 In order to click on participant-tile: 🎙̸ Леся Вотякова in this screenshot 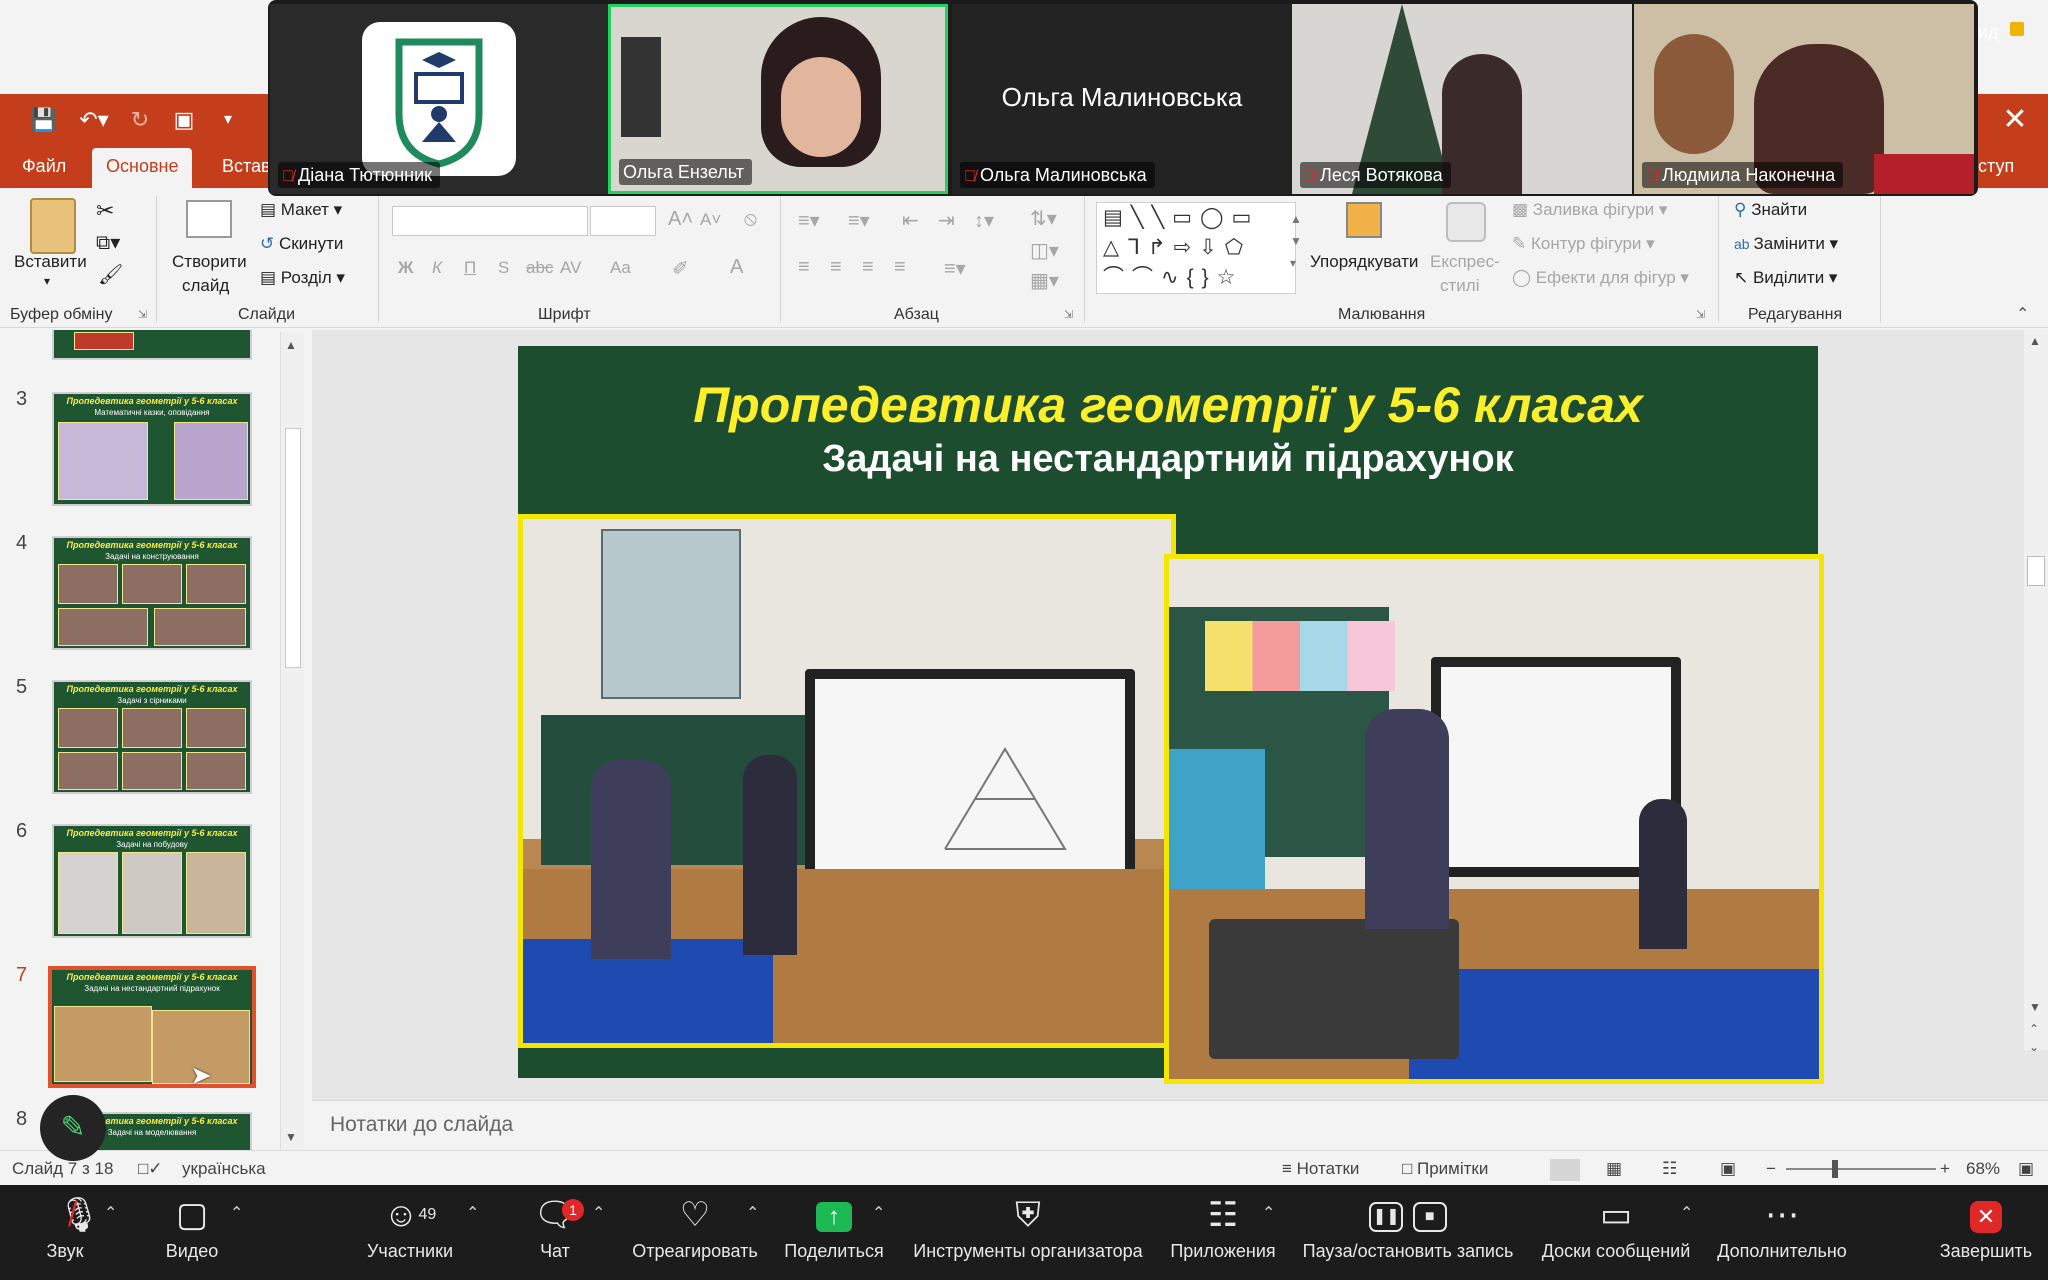, I will do `click(1462, 99)`.